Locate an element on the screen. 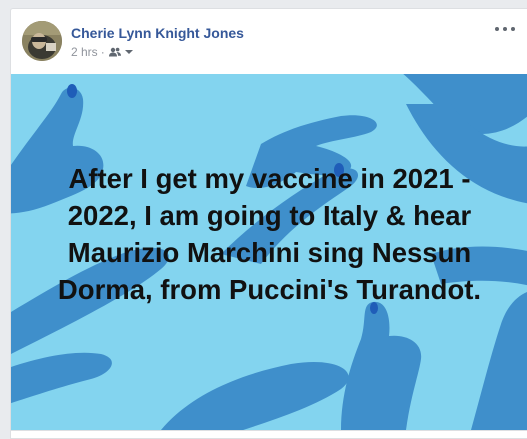 This screenshot has height=439, width=527. chevron-down-icon is located at coordinates (128, 52).